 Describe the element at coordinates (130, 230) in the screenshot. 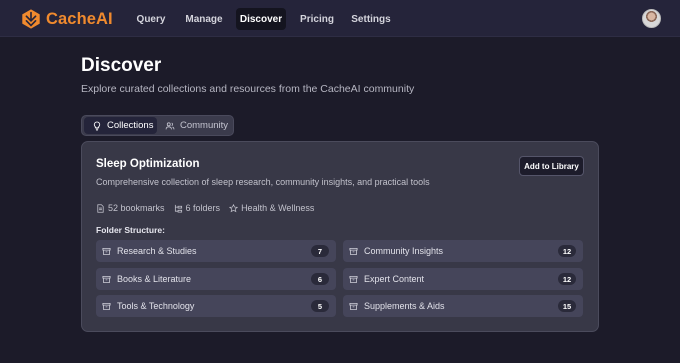

I see `folder-structure-label: Folder Structure:` at that location.